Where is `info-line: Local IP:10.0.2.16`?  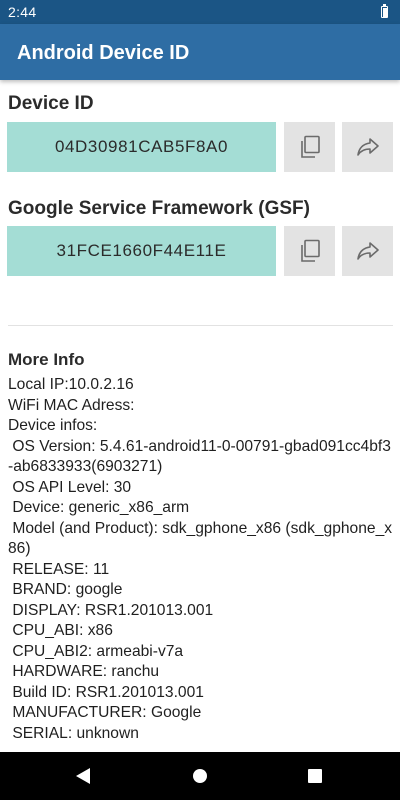
info-line: Local IP:10.0.2.16 is located at coordinates (71, 384).